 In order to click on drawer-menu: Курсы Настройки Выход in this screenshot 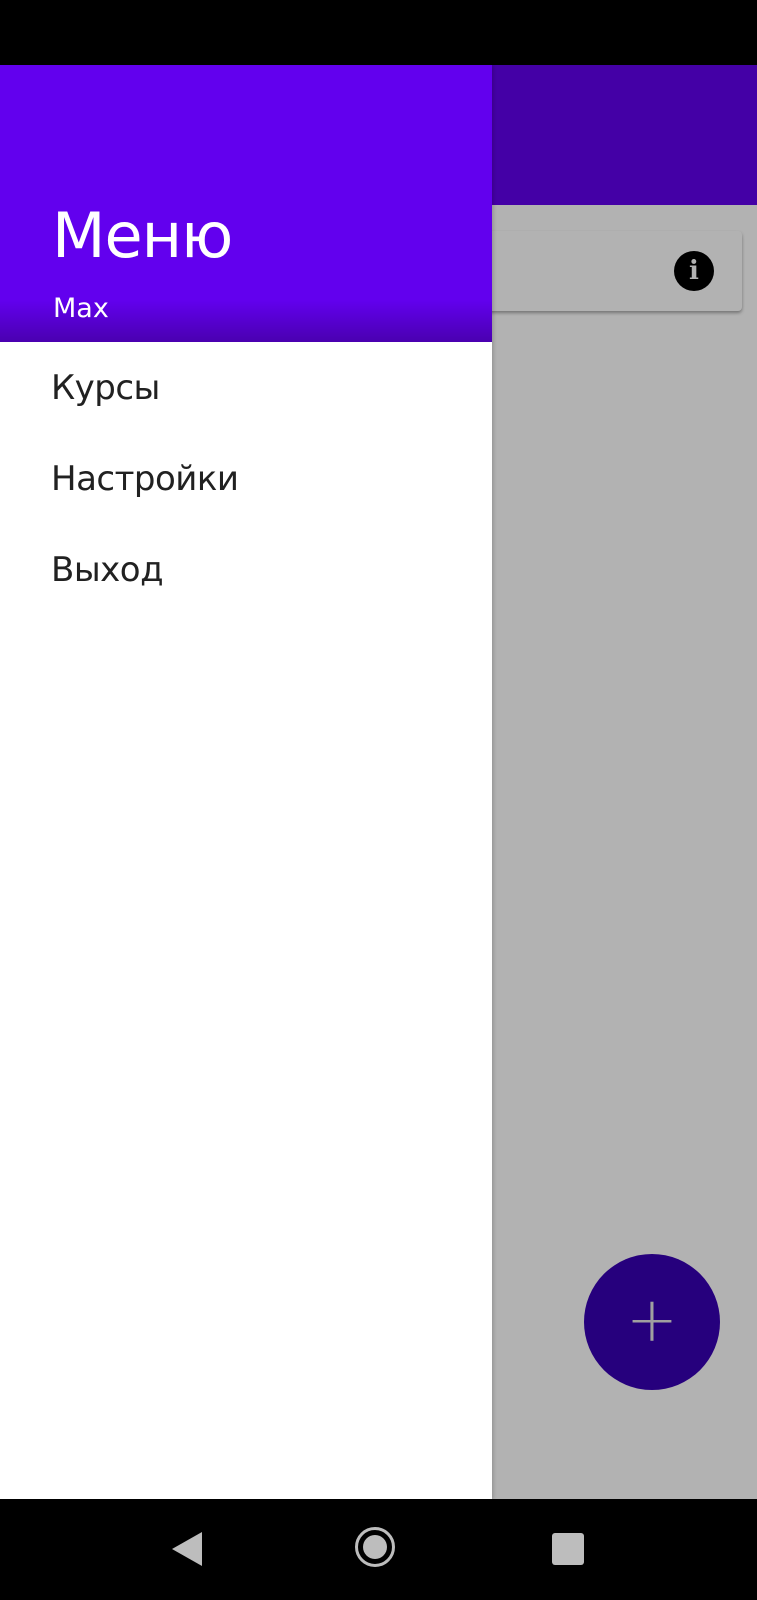, I will do `click(246, 478)`.